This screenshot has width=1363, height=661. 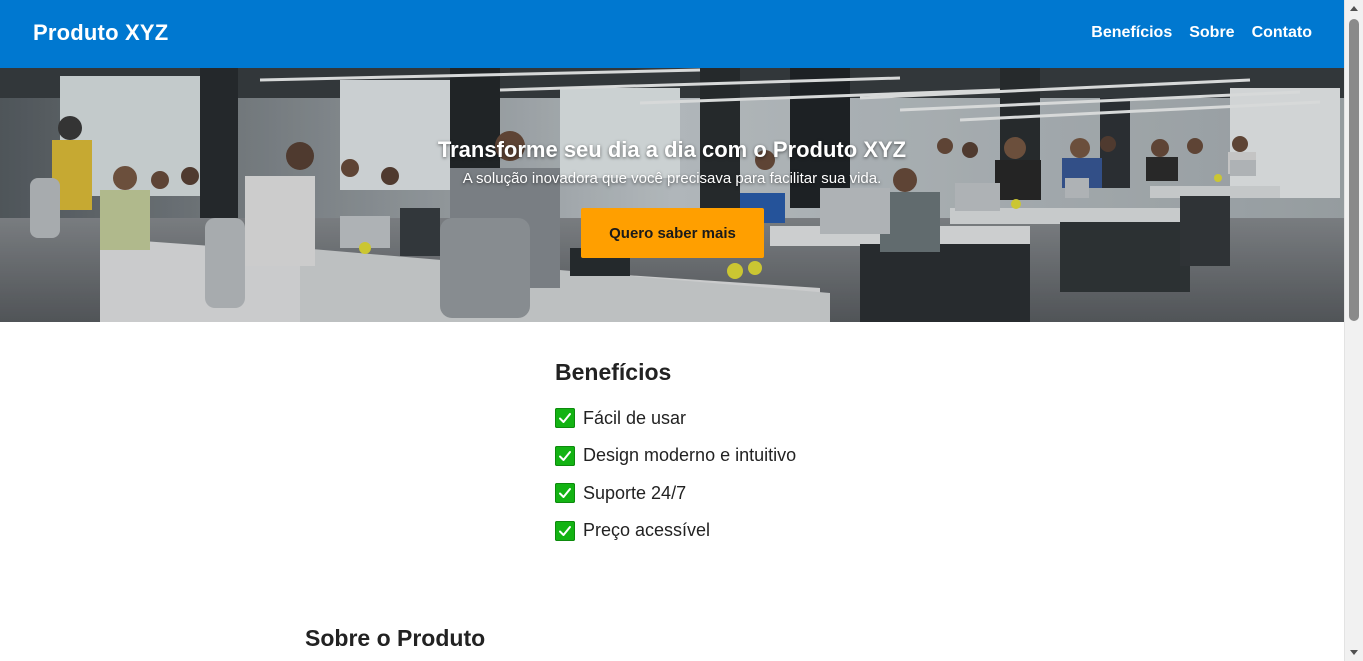 I want to click on nav-link-beneficios: Benefícios, so click(x=1131, y=33).